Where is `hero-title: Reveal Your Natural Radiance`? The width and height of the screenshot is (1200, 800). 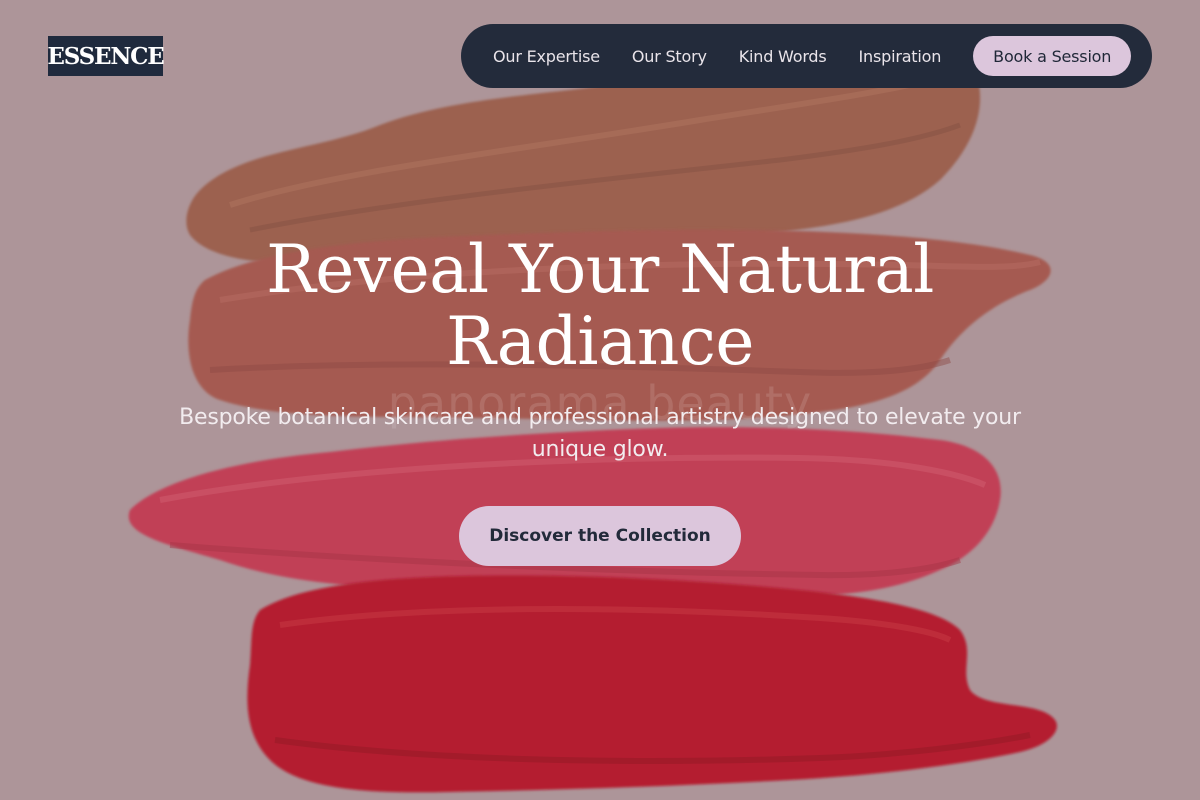
hero-title: Reveal Your Natural Radiance is located at coordinates (600, 306).